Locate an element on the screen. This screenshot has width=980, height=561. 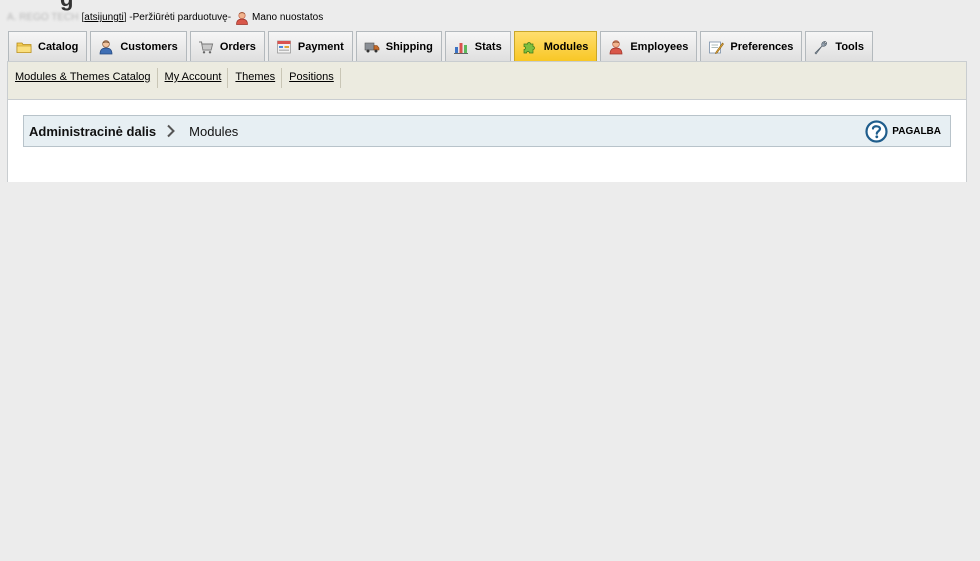
breadcrumb-current: Modules is located at coordinates (214, 131).